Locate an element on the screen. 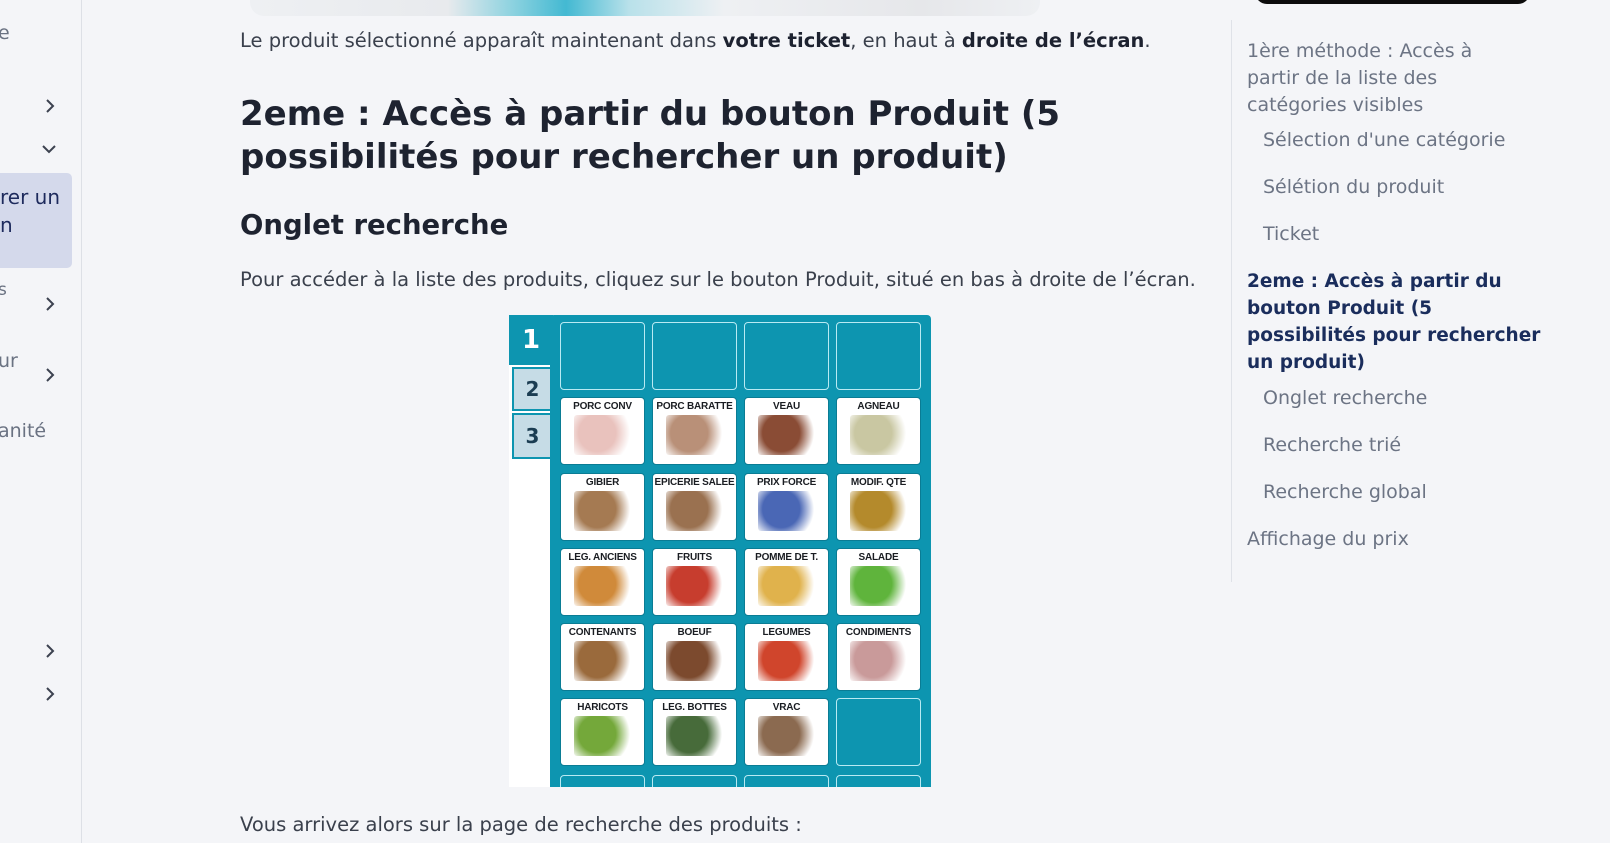 This screenshot has width=1610, height=843. product-grid-cell-label: EPICERIE SALEE is located at coordinates (694, 482).